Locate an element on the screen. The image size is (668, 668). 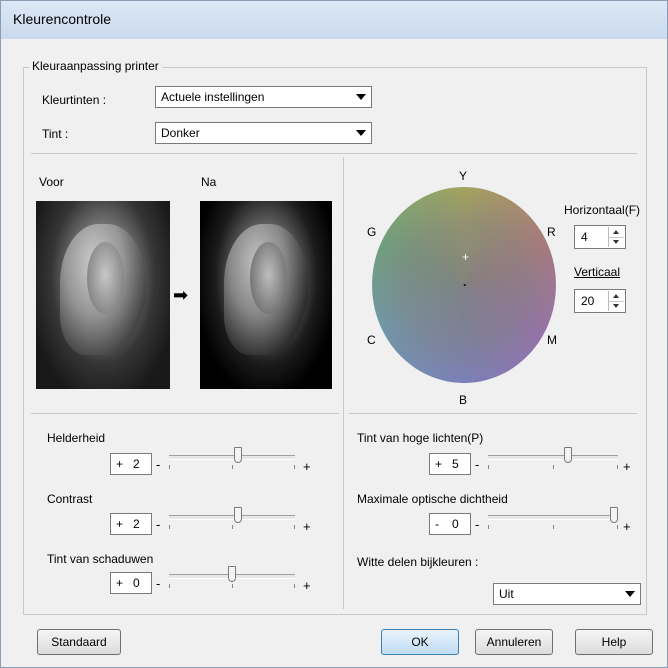
hoge-lichten-slider is located at coordinates (553, 460).